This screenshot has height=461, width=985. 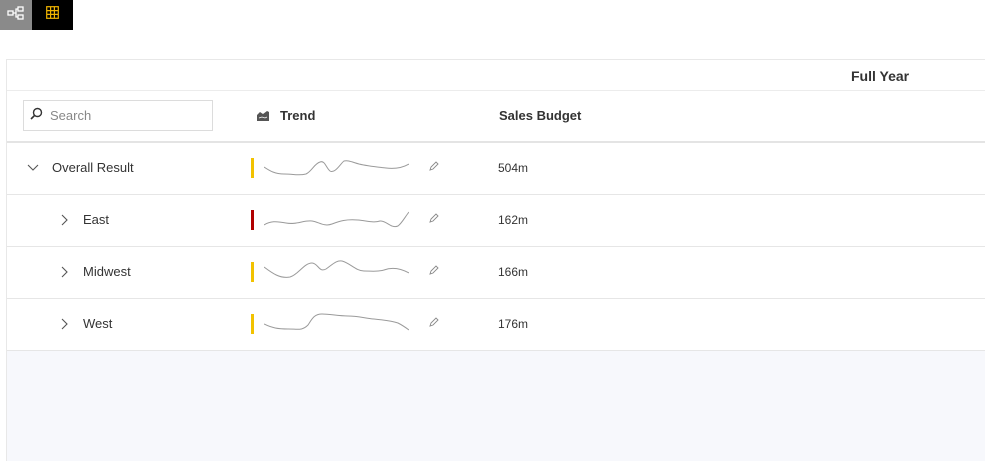 What do you see at coordinates (298, 115) in the screenshot?
I see `trend-column-label: Trend` at bounding box center [298, 115].